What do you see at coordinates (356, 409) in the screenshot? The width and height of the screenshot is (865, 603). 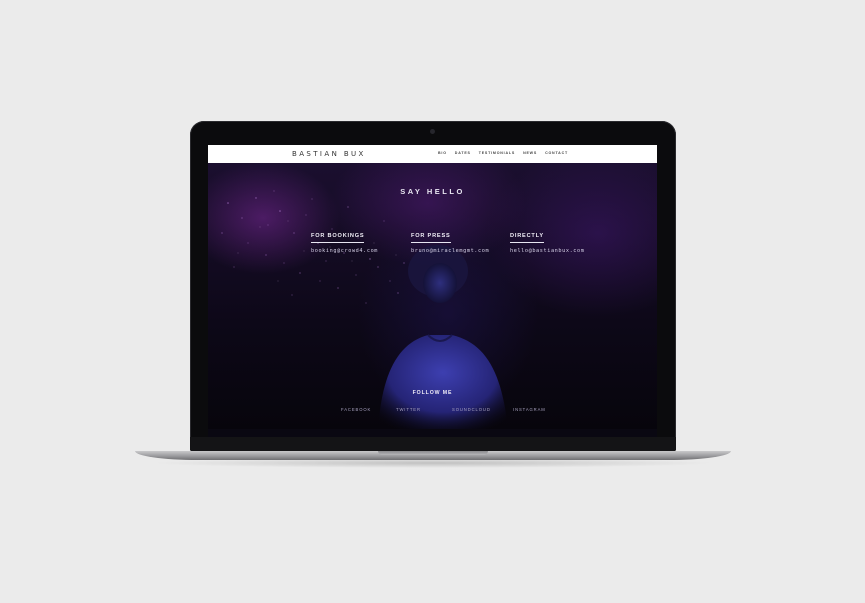 I see `social-facebook-link: FACEBOOK` at bounding box center [356, 409].